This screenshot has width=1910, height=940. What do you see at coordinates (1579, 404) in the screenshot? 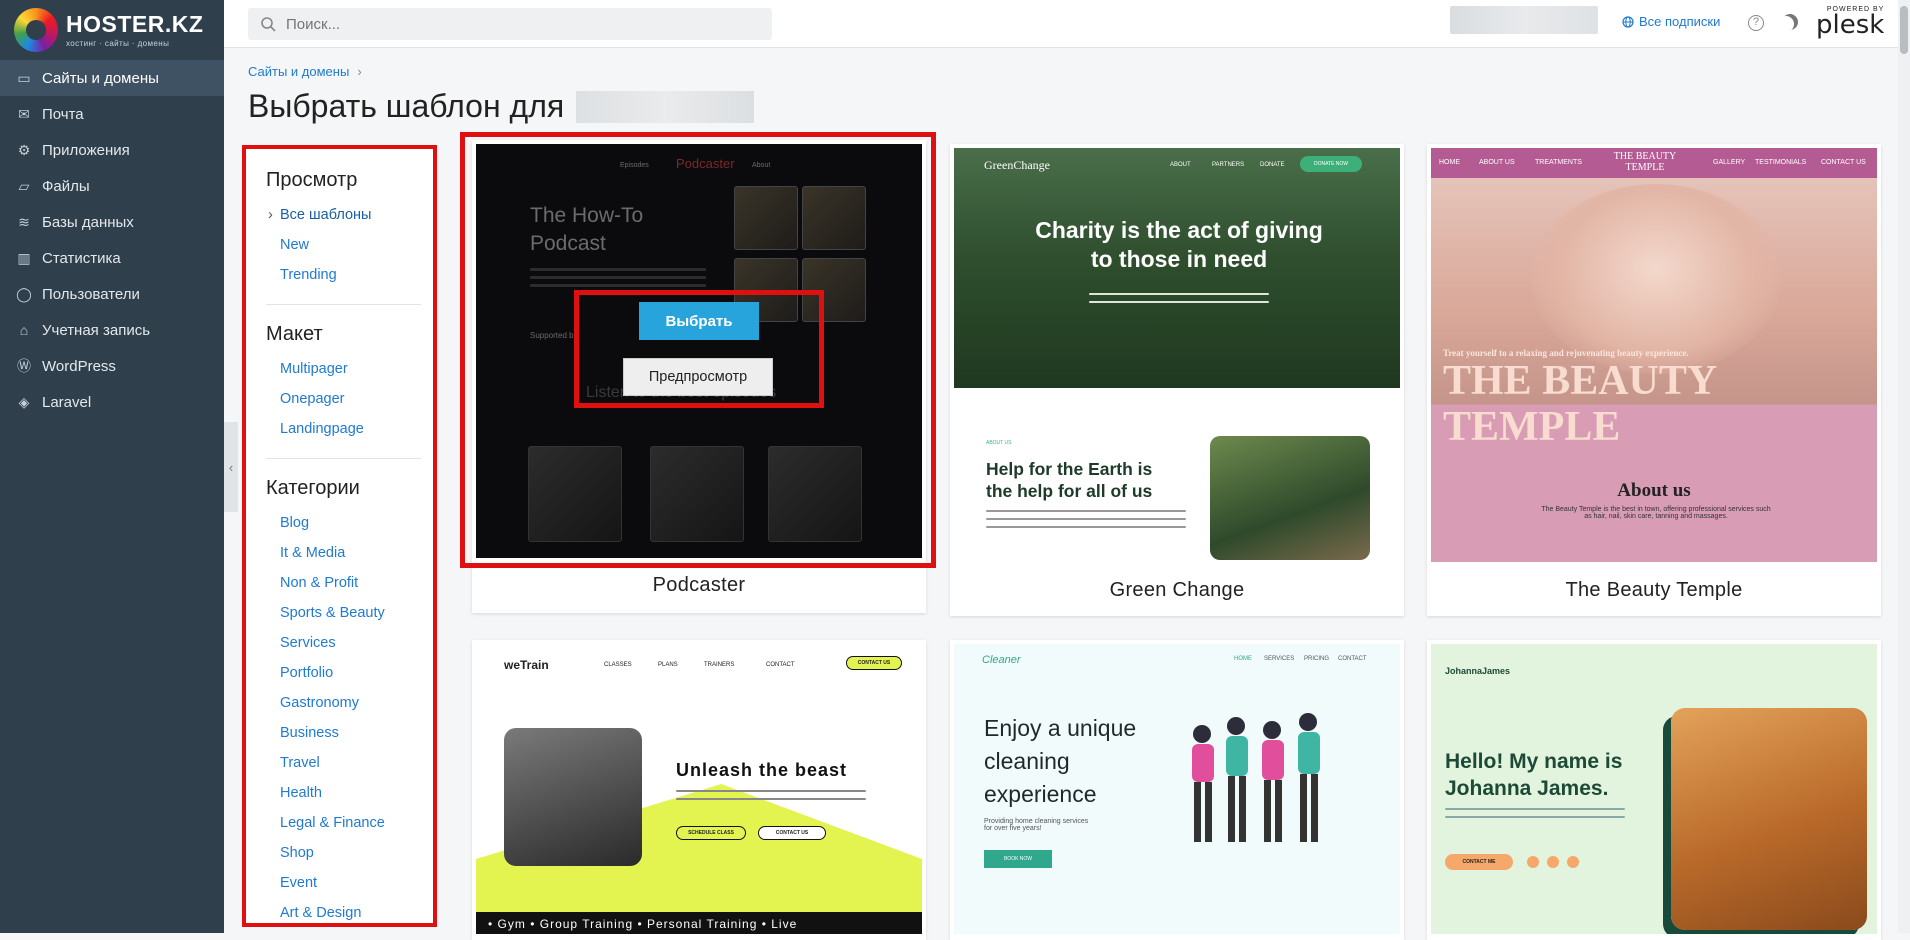
I see `beauty-temple-headline: THE BEAUTY TEMPLE` at bounding box center [1579, 404].